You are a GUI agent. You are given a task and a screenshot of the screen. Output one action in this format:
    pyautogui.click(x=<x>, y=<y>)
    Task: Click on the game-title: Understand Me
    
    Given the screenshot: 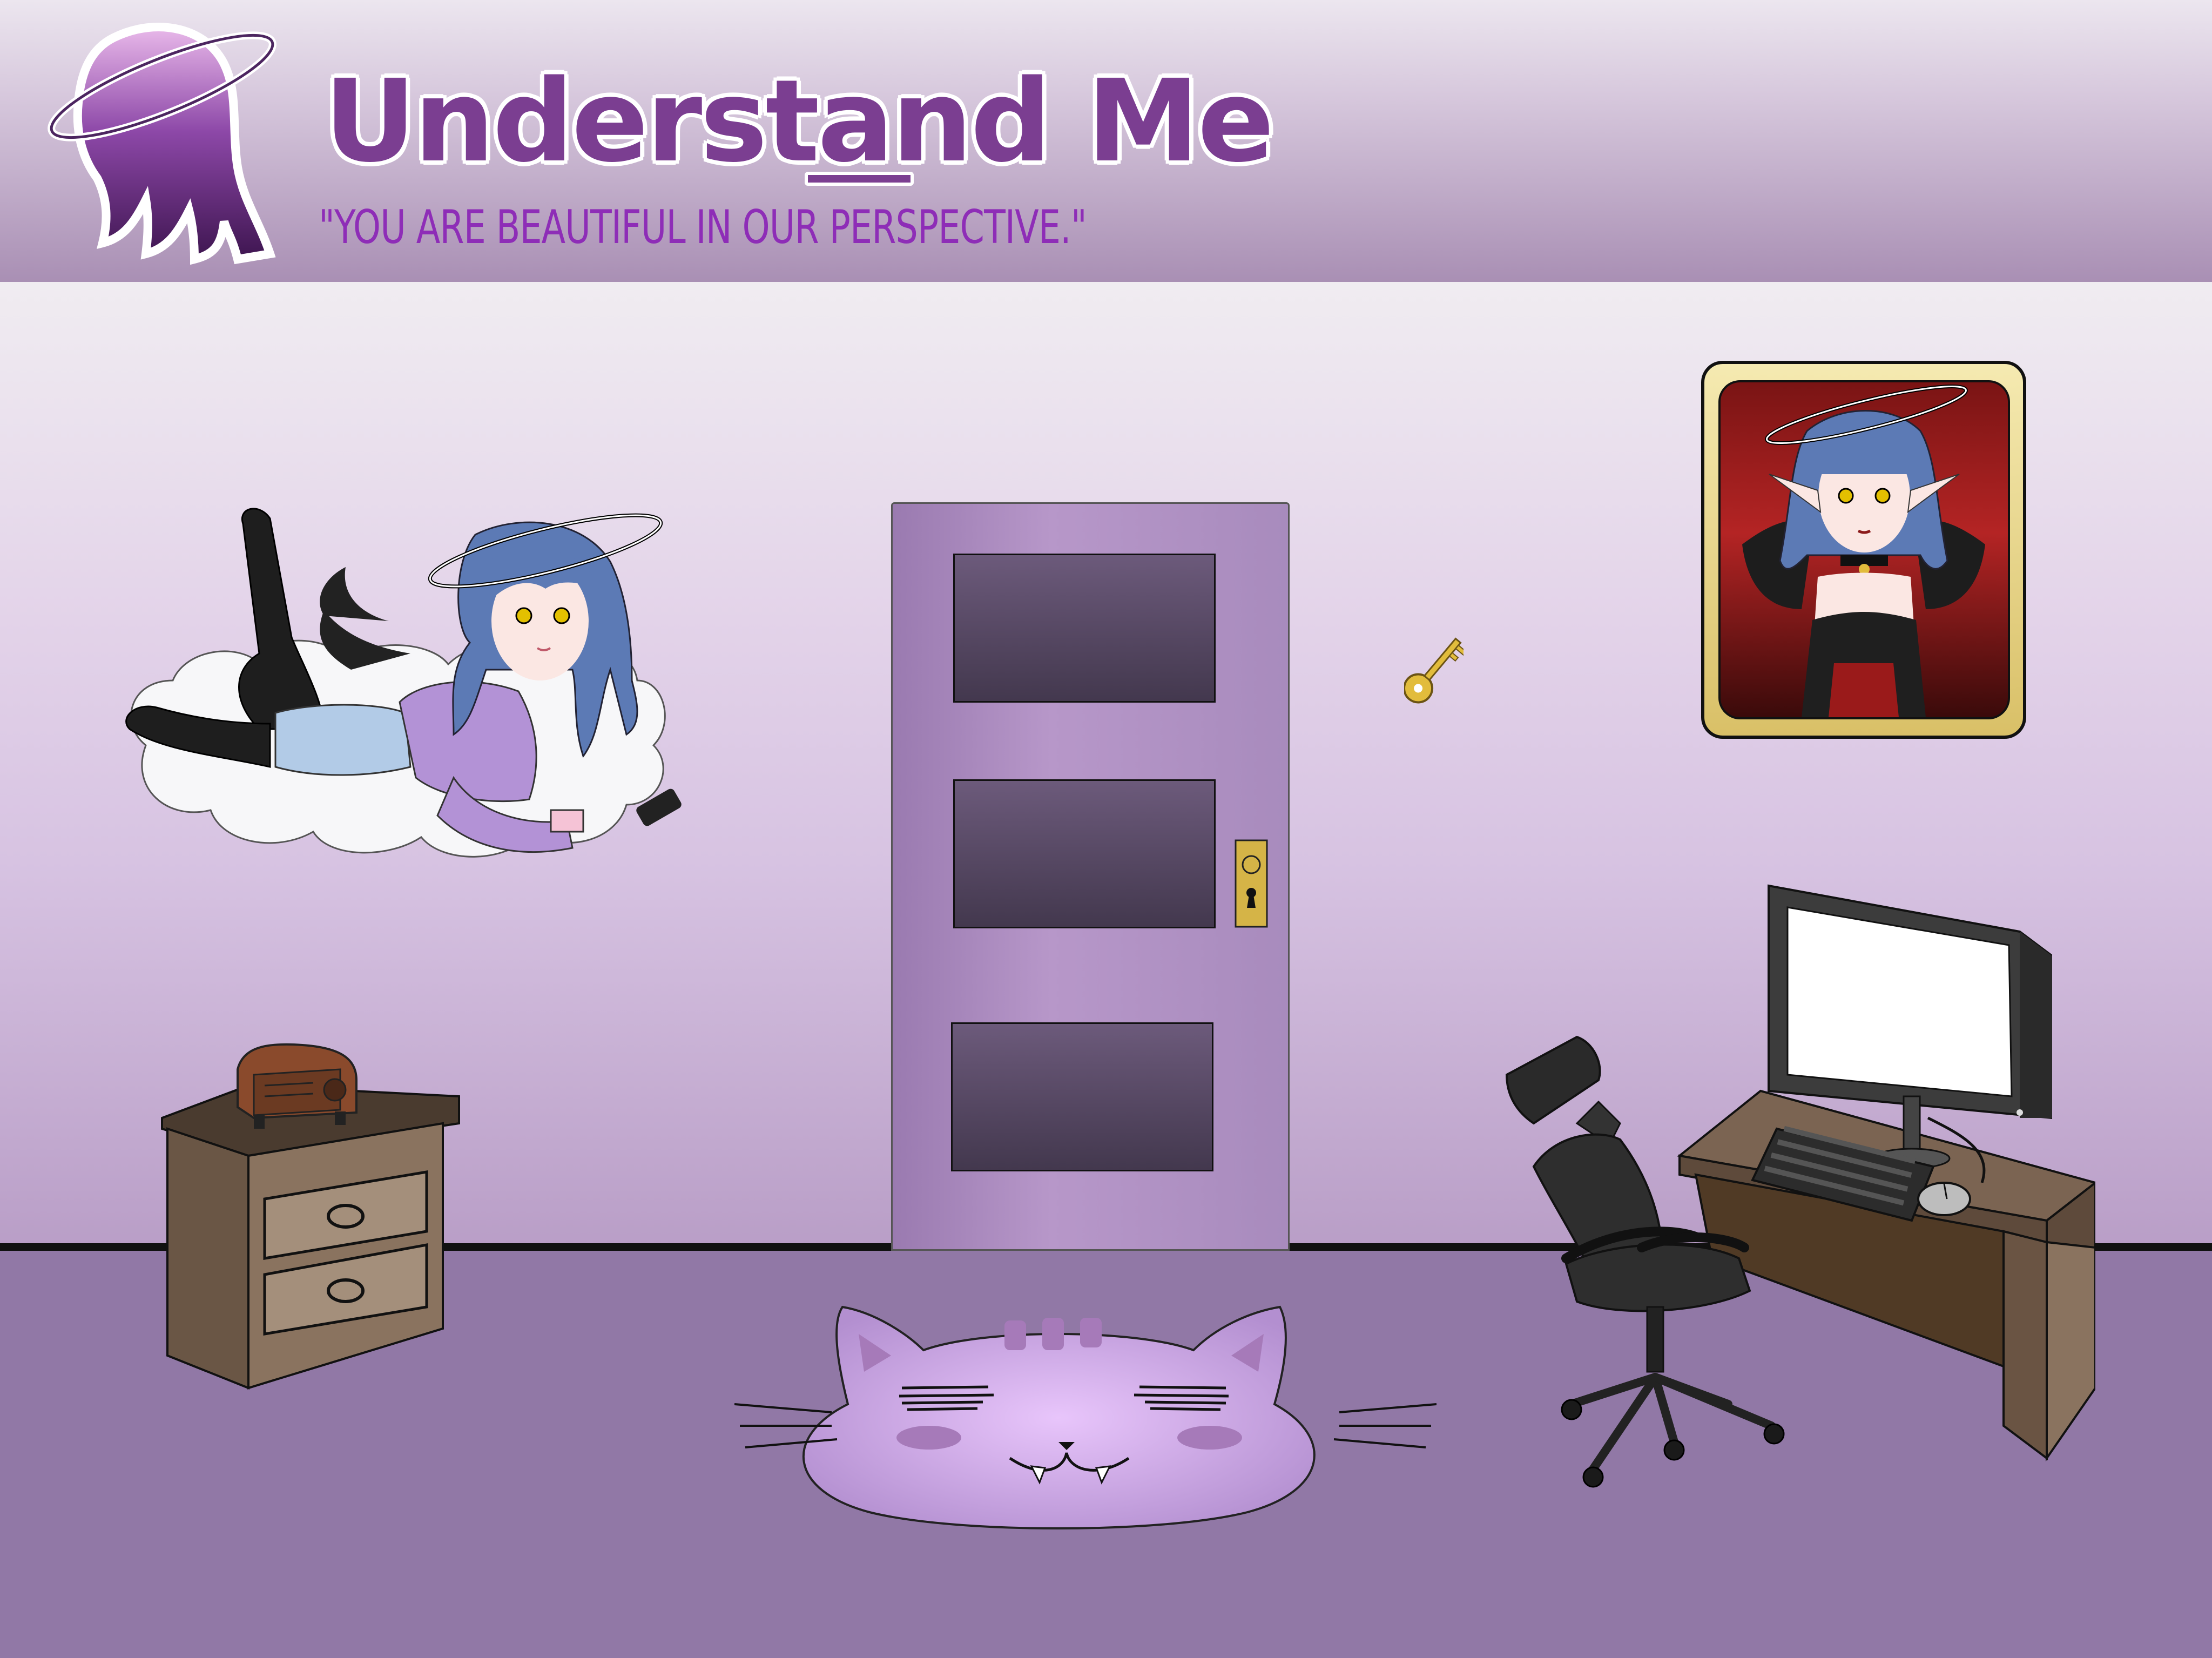 What is the action you would take?
    pyautogui.click(x=799, y=121)
    